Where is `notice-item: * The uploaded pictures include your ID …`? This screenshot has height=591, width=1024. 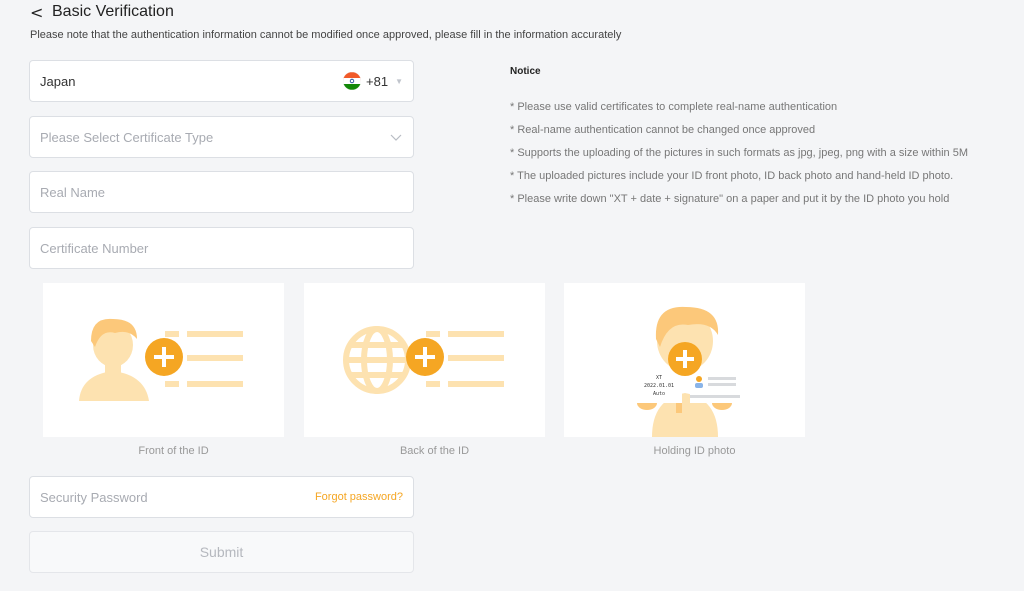
notice-item: * The uploaded pictures include your ID … is located at coordinates (732, 176).